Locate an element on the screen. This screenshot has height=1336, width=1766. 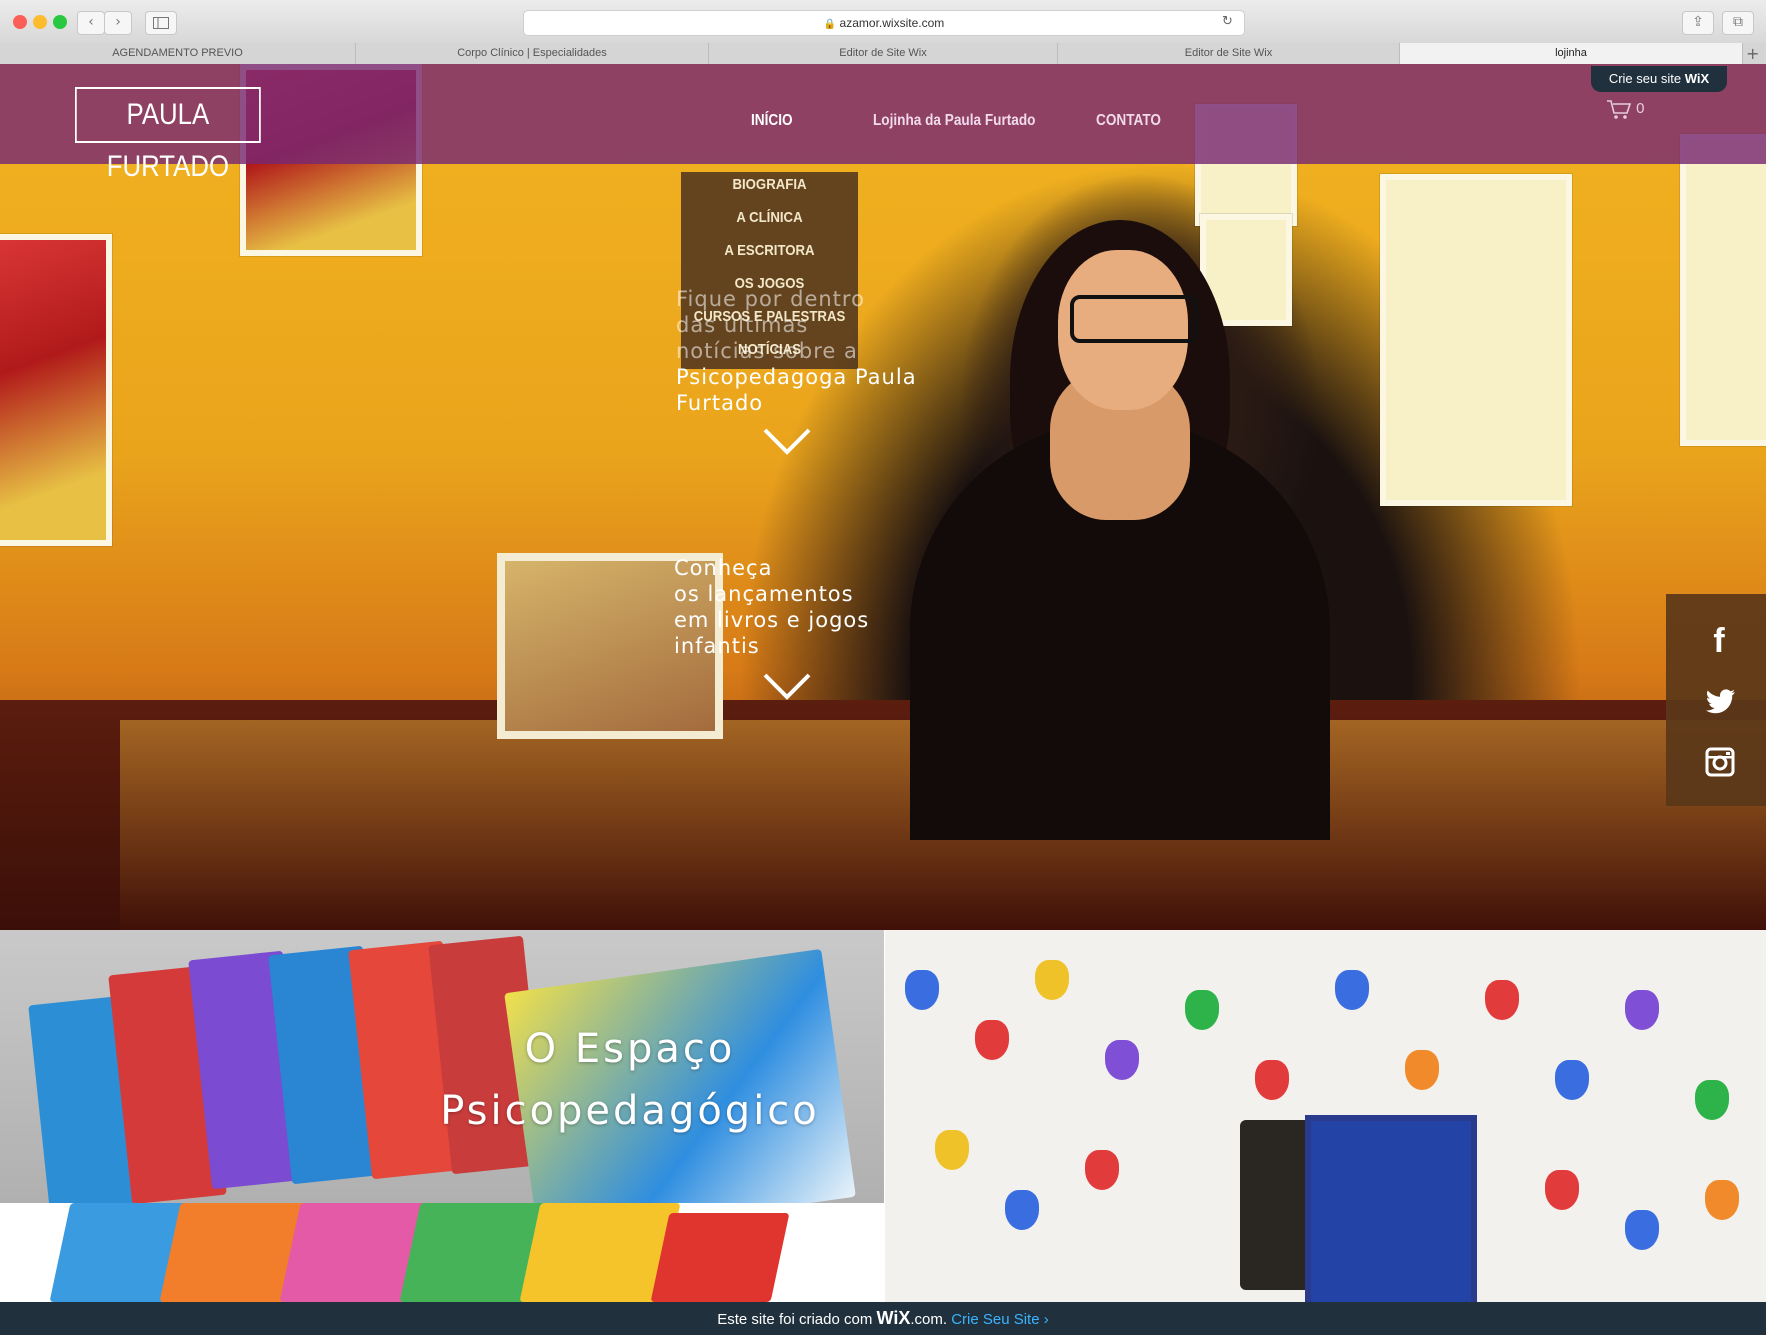
sidebar-toggle-button is located at coordinates (161, 23).